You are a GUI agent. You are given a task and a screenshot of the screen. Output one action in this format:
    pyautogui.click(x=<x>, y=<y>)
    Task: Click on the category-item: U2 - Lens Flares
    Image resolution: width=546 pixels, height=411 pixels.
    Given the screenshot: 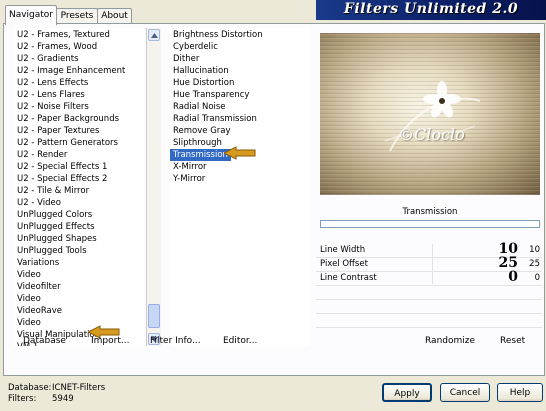 What is the action you would take?
    pyautogui.click(x=79, y=95)
    